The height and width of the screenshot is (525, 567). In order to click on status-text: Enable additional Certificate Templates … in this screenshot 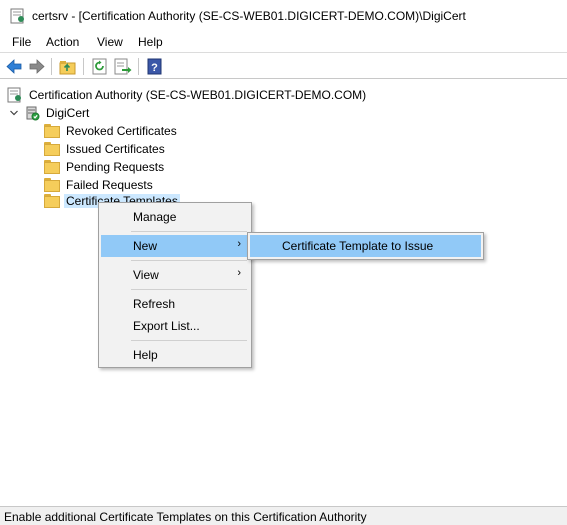, I will do `click(185, 517)`.